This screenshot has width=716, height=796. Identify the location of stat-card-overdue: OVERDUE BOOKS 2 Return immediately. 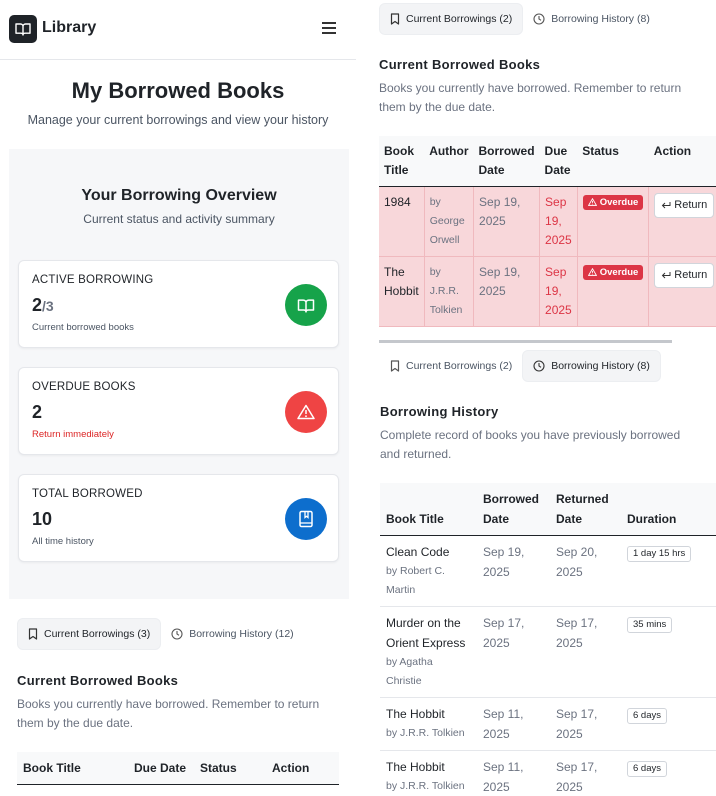
(178, 411).